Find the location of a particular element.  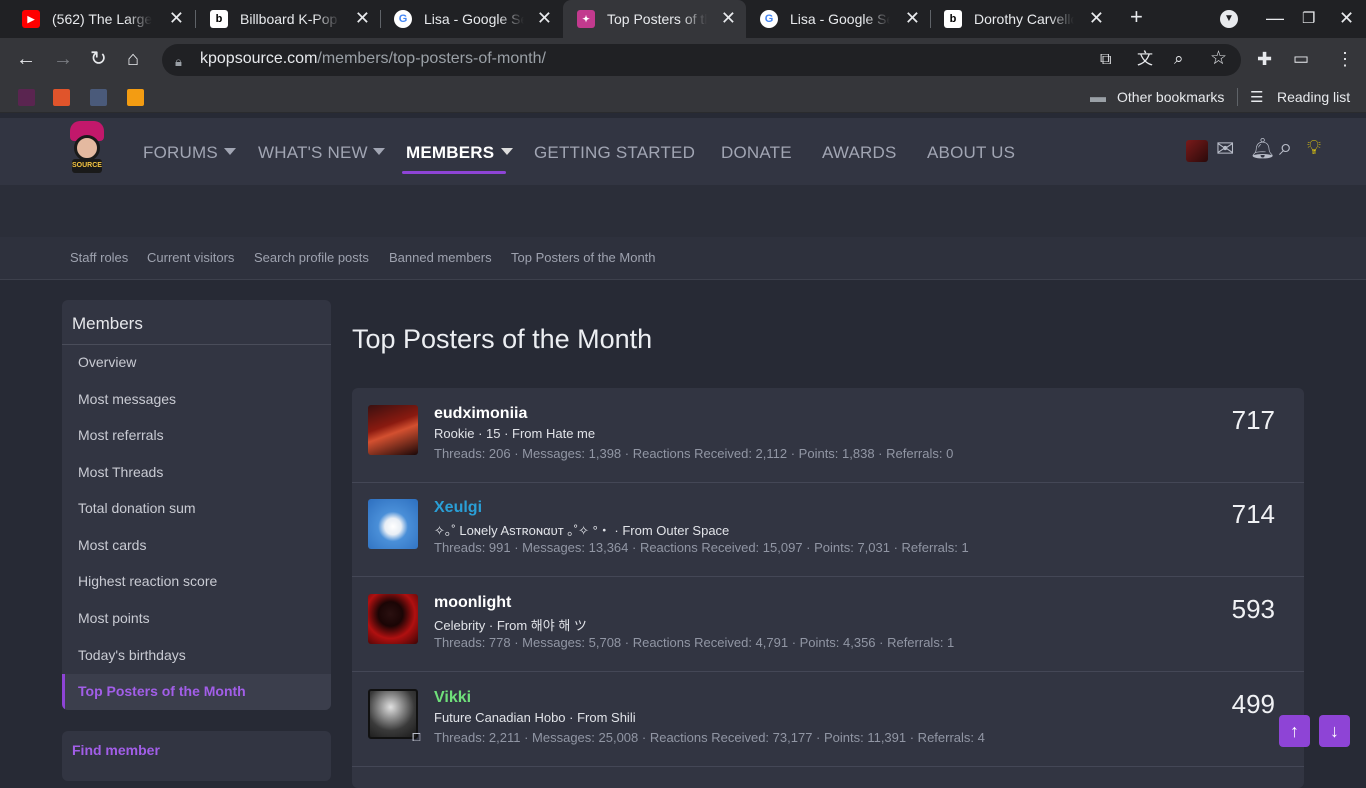

sidebar-item-most-referrals: Most referrals is located at coordinates (121, 435).